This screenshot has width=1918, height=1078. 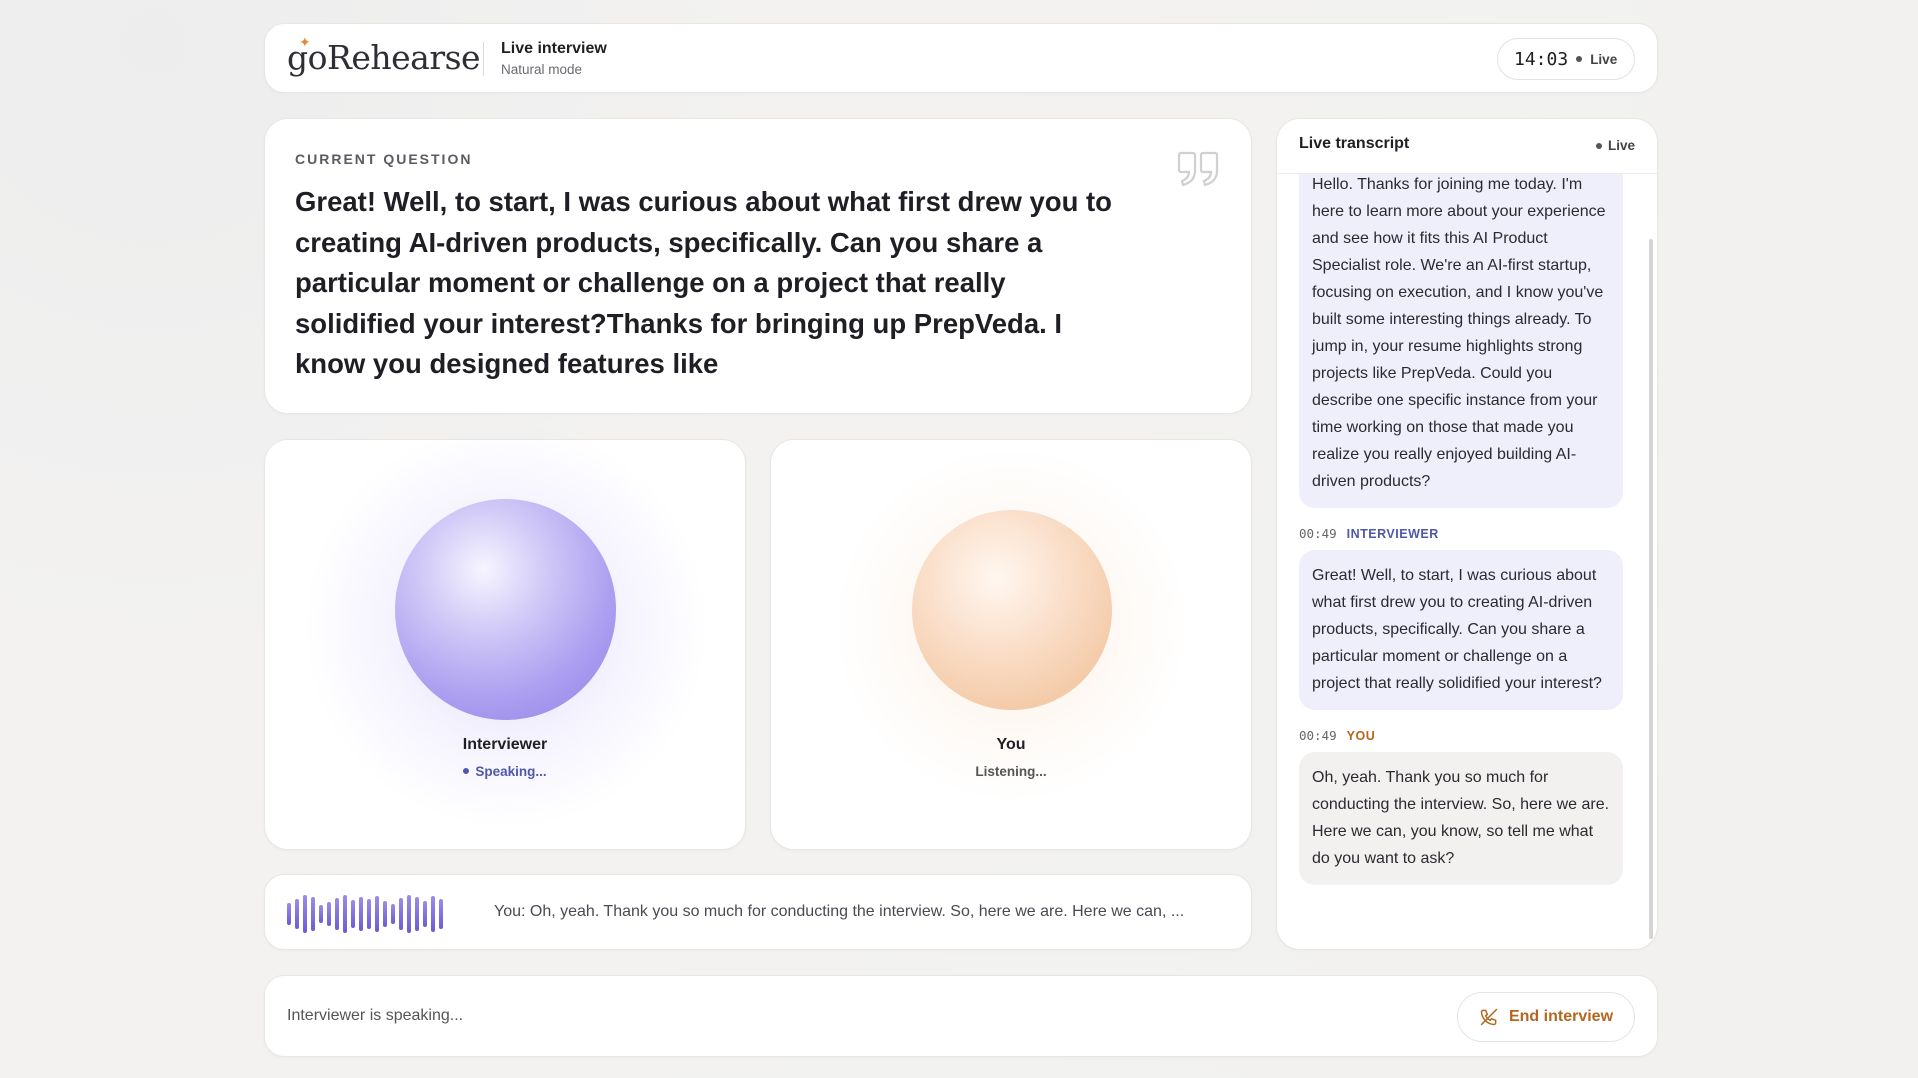 I want to click on quote-icon, so click(x=1198, y=169).